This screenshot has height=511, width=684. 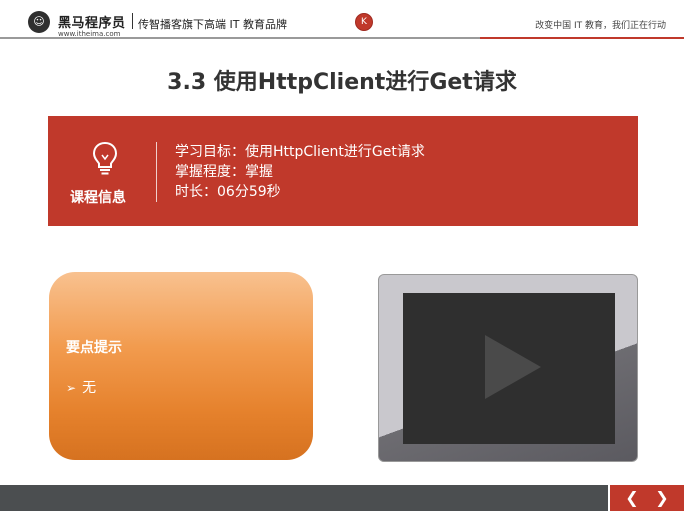 What do you see at coordinates (212, 24) in the screenshot?
I see `header-tagline: 传智播客旗下高端 IT 教育品牌` at bounding box center [212, 24].